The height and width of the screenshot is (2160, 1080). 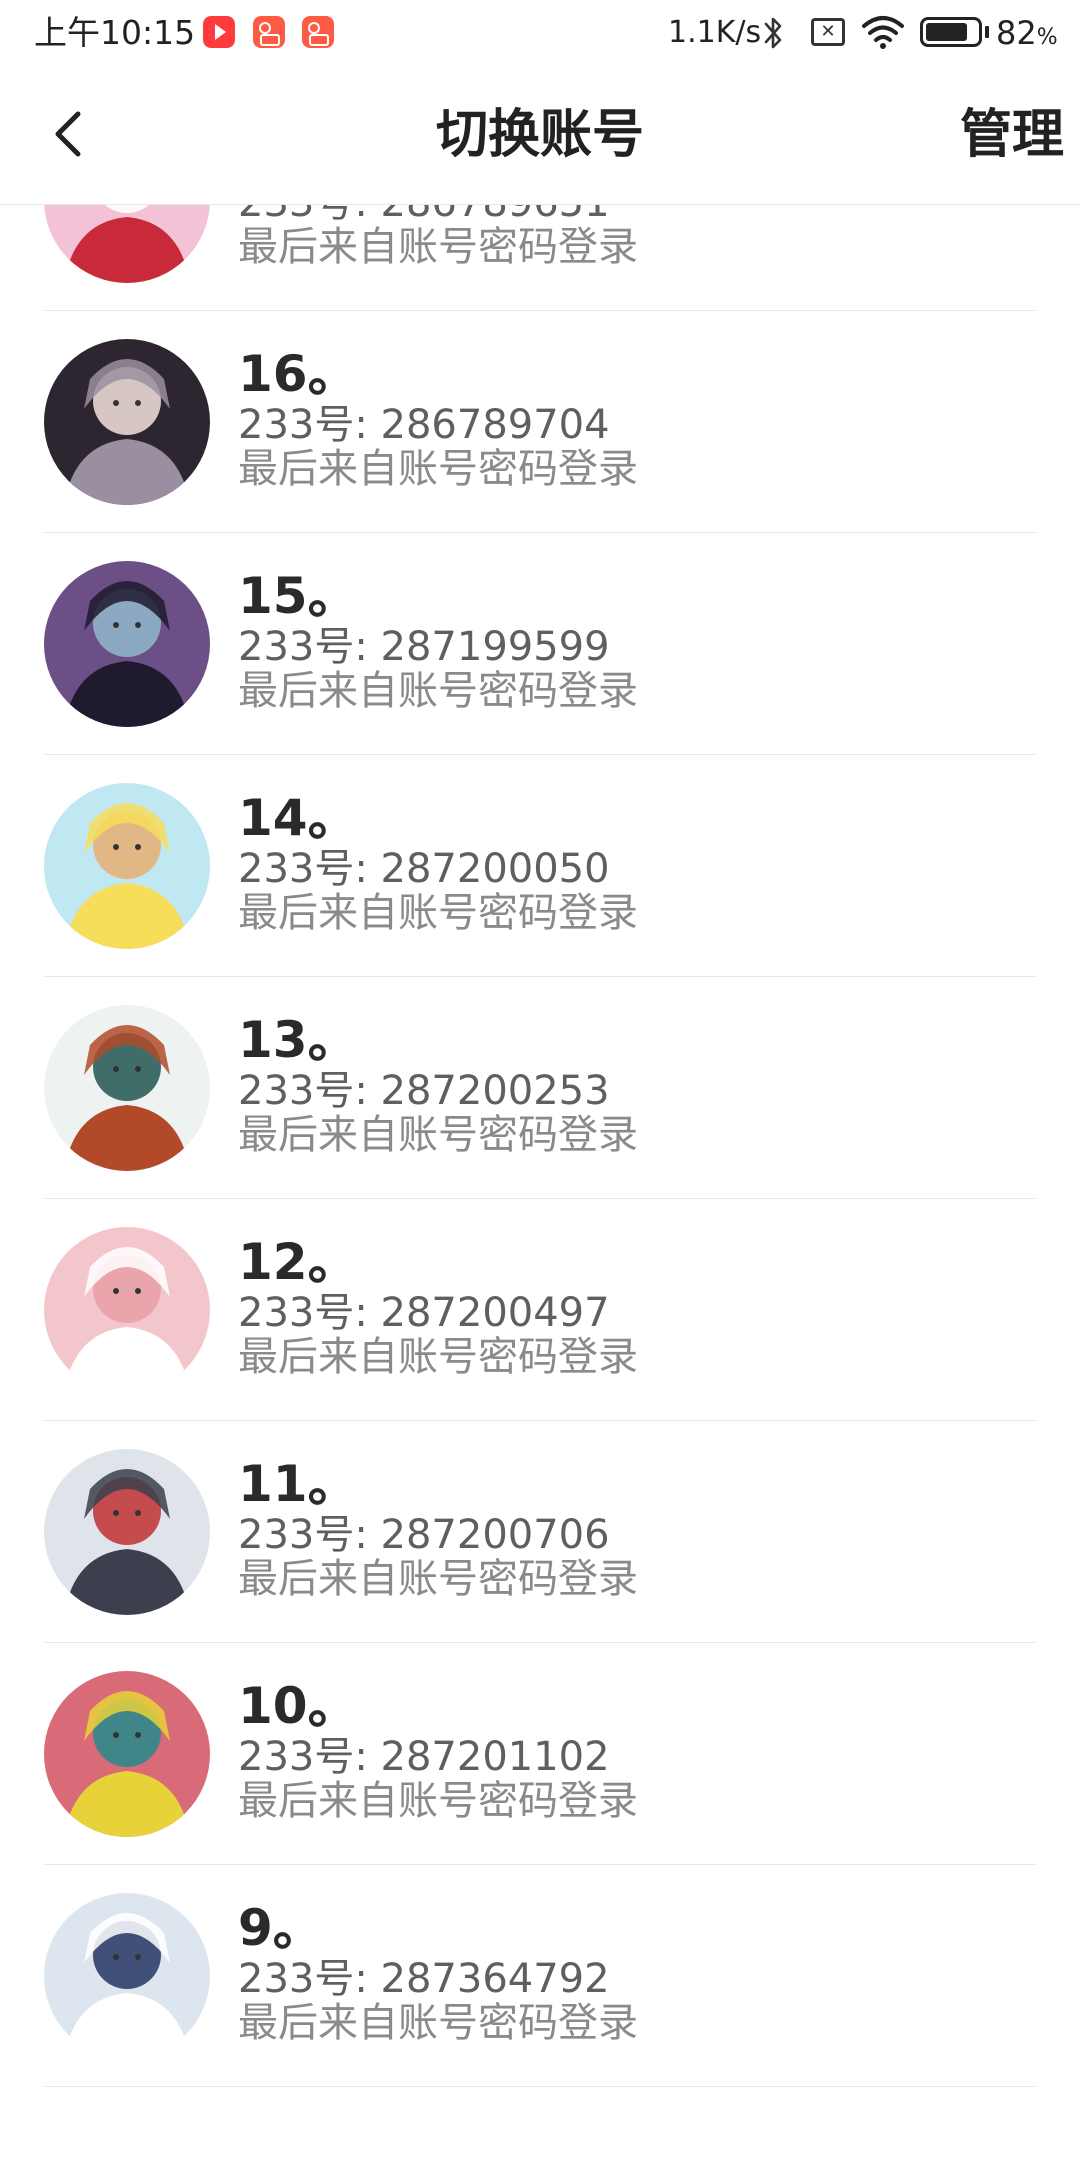 What do you see at coordinates (298, 1262) in the screenshot?
I see `account-name: 12。` at bounding box center [298, 1262].